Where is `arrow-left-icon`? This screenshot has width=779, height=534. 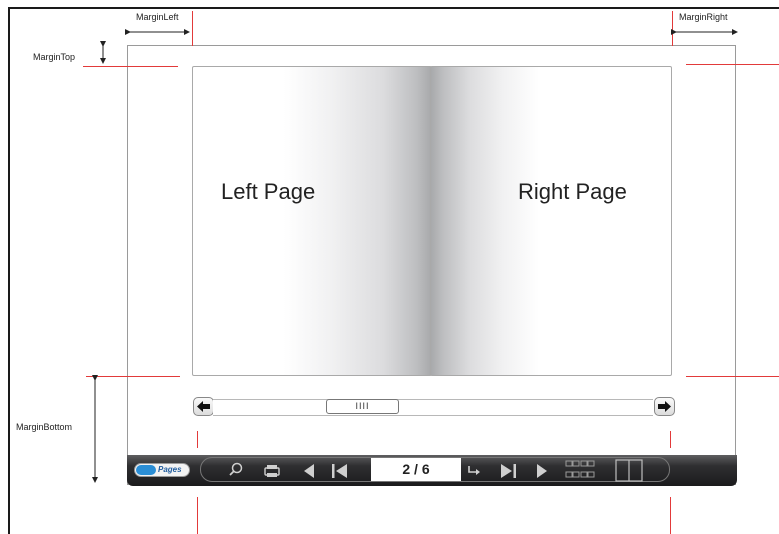
arrow-left-icon is located at coordinates (203, 406).